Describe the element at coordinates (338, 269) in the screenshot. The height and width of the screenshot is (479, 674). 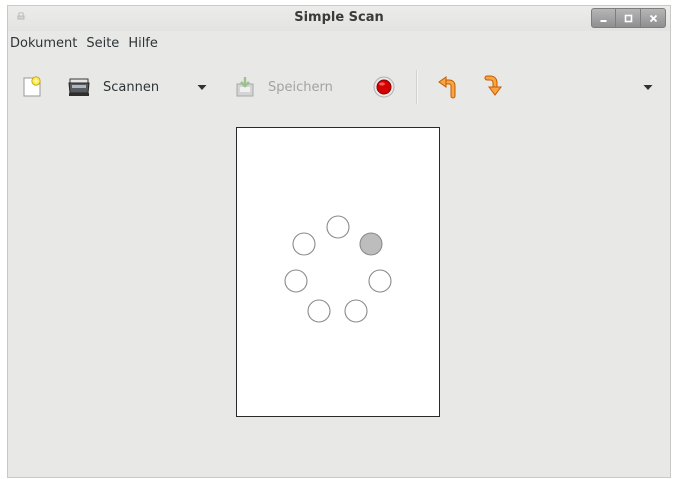
I see `loading-spinner-icon` at that location.